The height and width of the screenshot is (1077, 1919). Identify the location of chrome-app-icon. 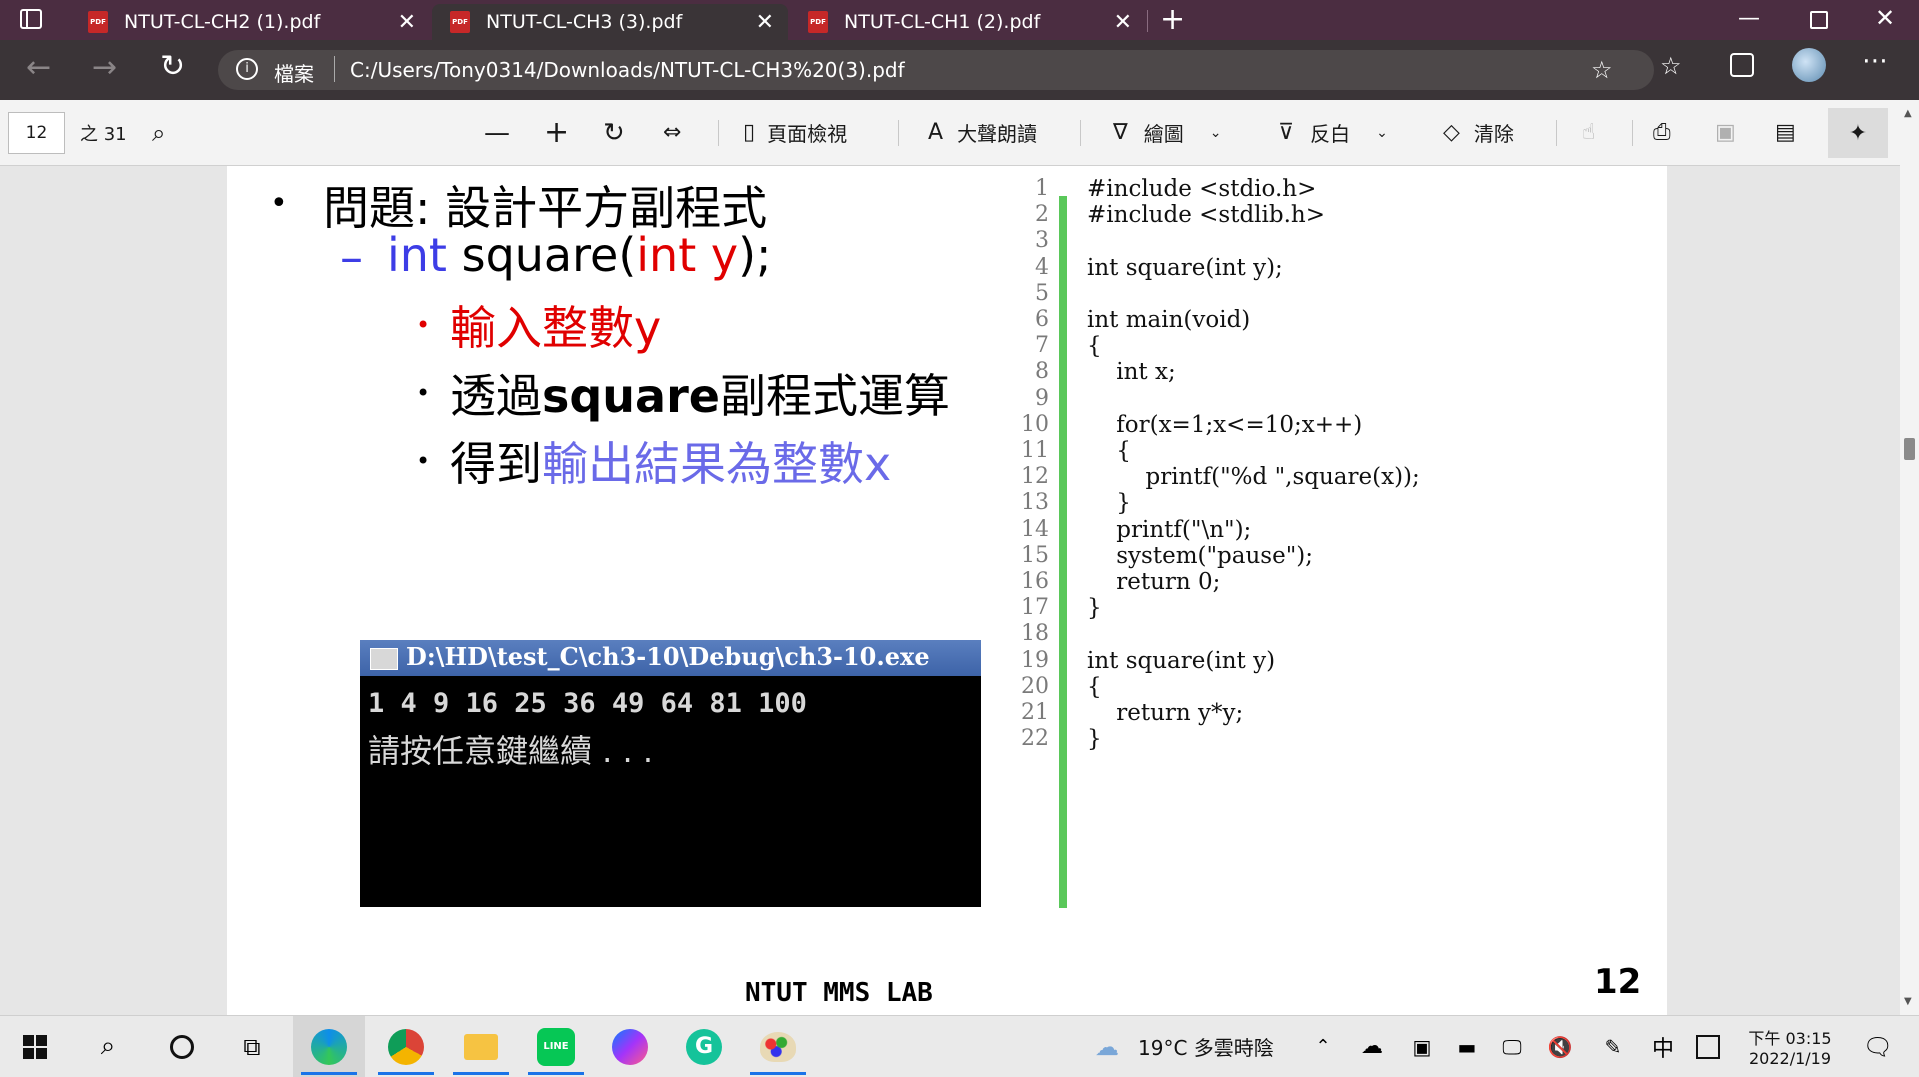
(406, 1046).